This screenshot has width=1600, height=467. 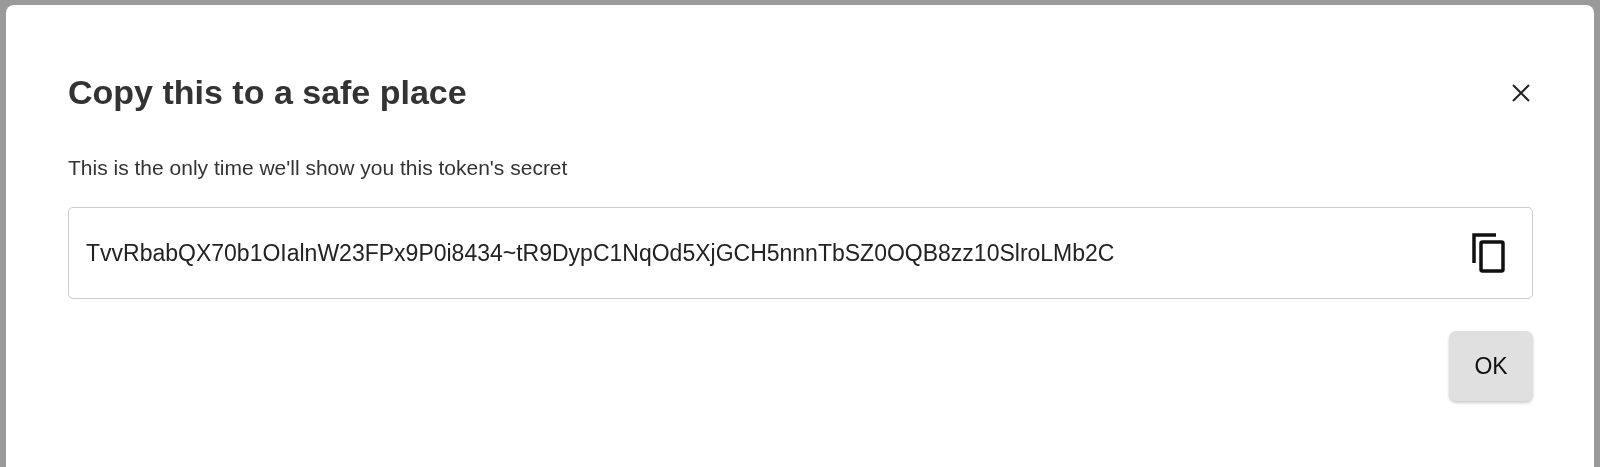 I want to click on copy-icon, so click(x=1489, y=253).